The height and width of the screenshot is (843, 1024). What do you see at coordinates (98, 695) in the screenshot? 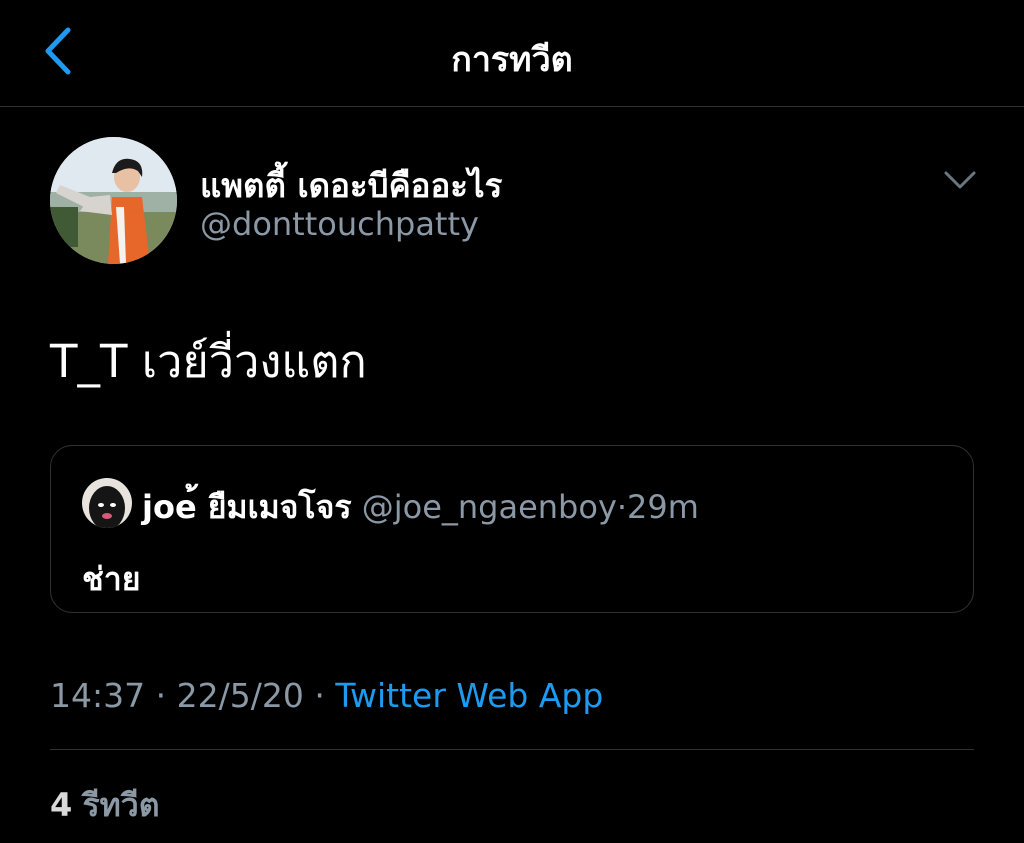
I see `tweet-time: 14:37` at bounding box center [98, 695].